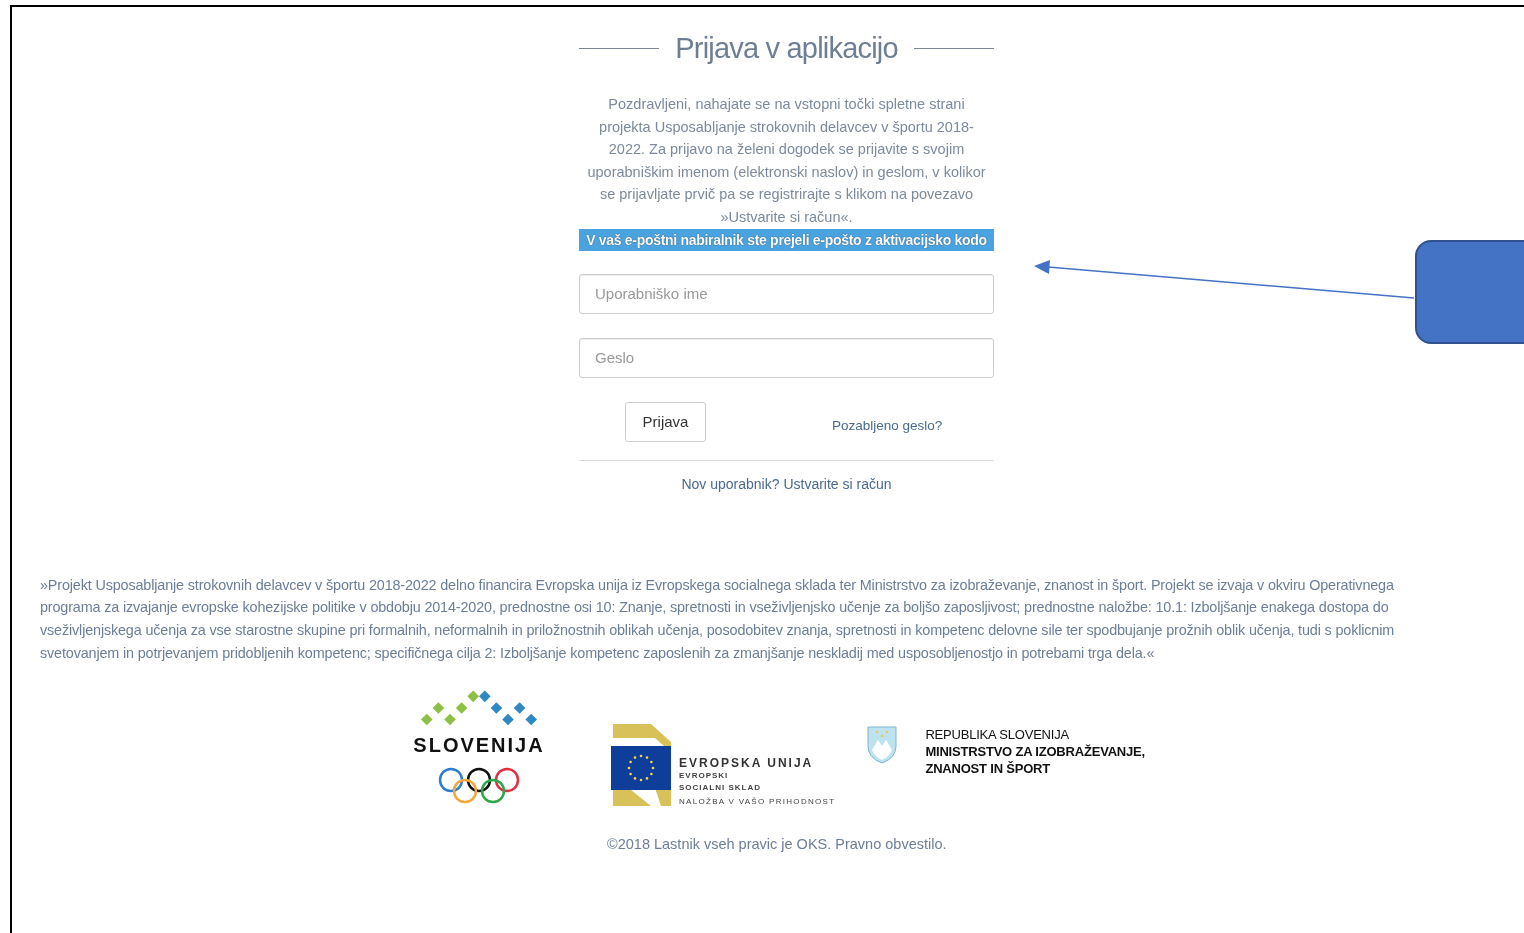 This screenshot has width=1524, height=933. I want to click on page-title: Prijava v aplikacijo, so click(786, 48).